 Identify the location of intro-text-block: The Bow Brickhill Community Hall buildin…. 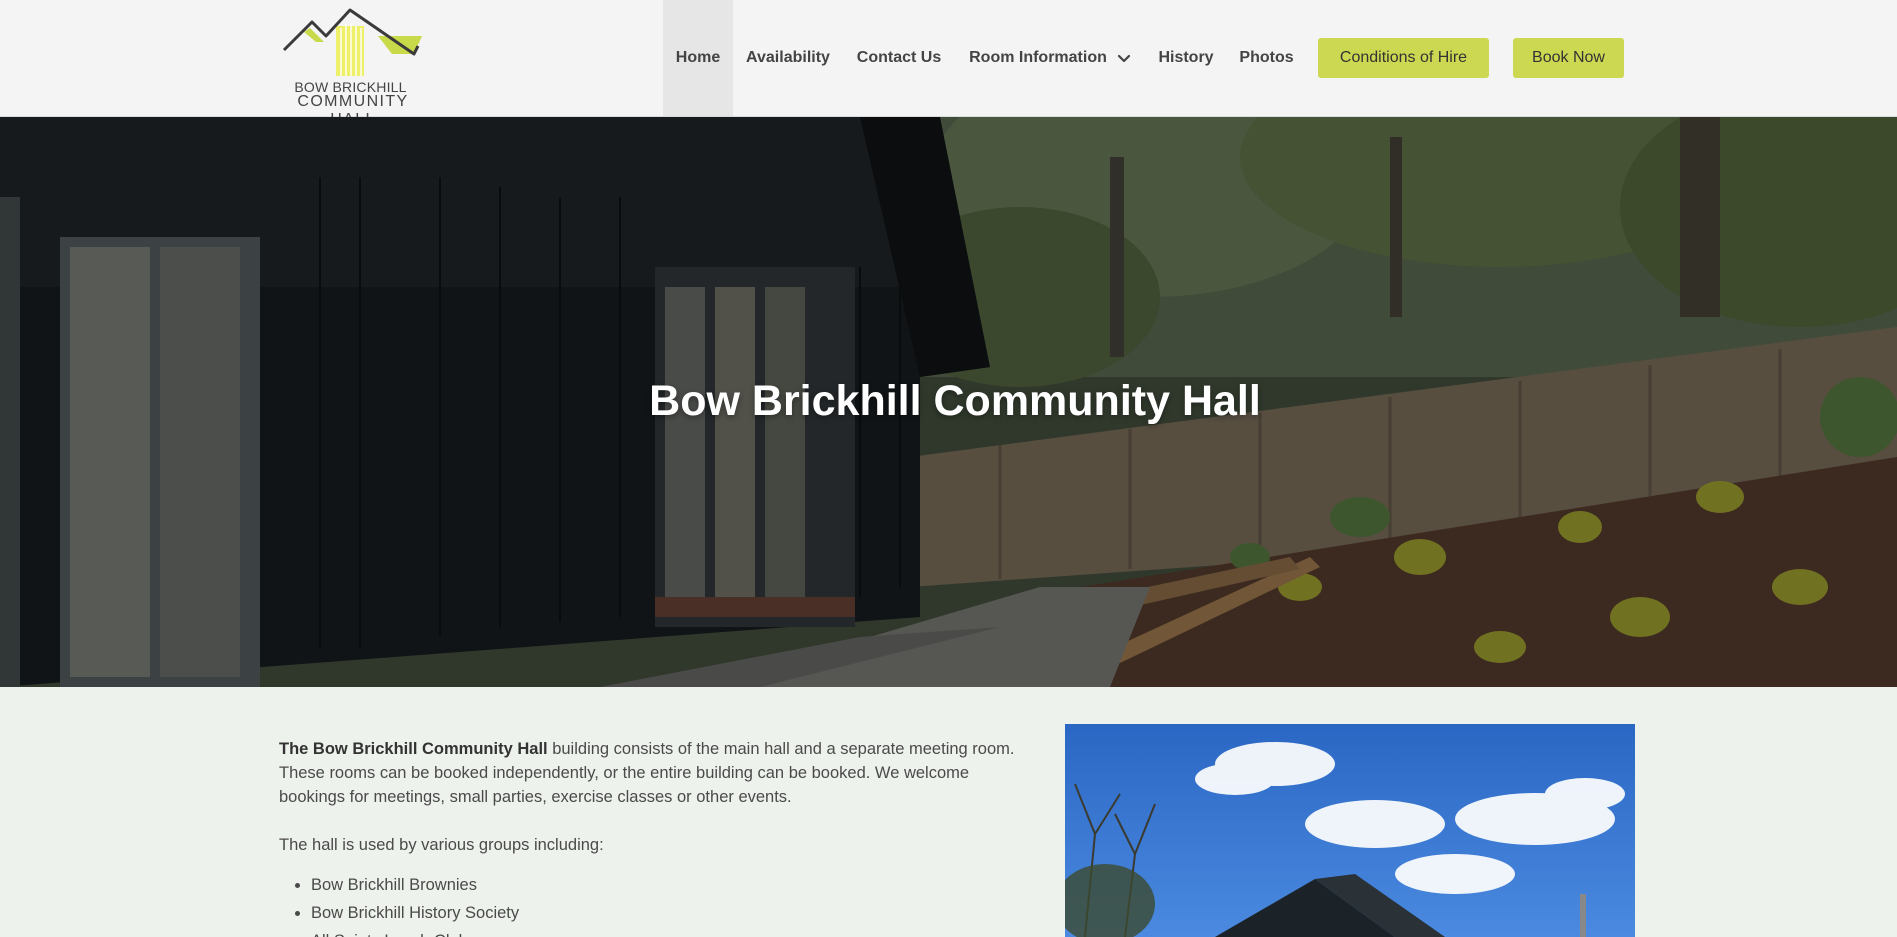
(659, 837).